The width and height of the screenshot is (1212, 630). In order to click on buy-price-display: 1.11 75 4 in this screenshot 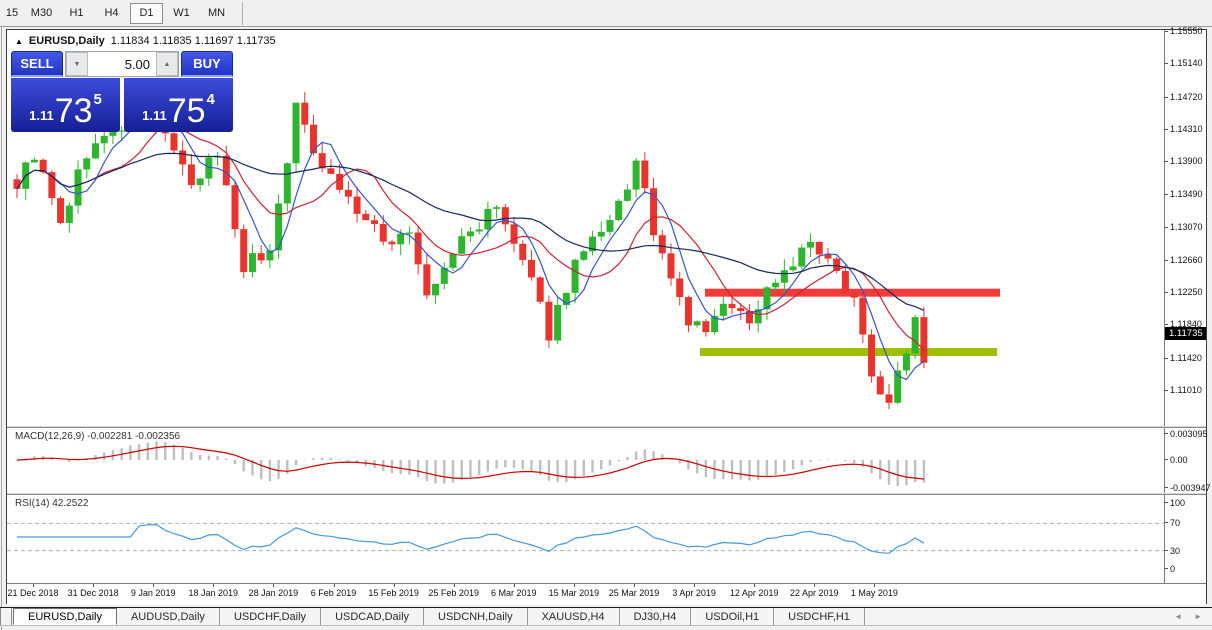, I will do `click(178, 105)`.